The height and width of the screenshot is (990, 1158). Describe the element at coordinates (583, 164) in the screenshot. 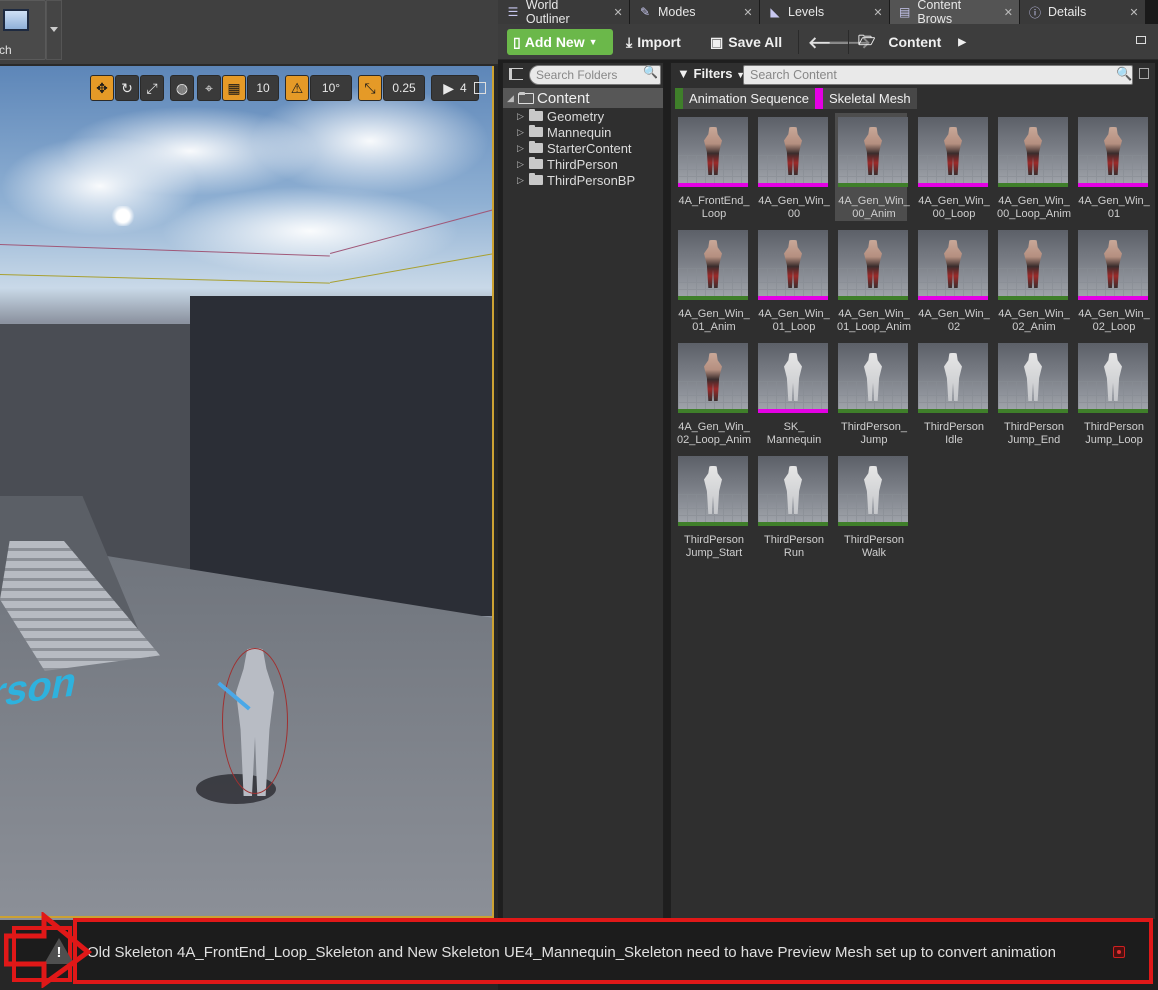

I see `folder-item-thirdperson: ▷ ThirdPerson` at that location.